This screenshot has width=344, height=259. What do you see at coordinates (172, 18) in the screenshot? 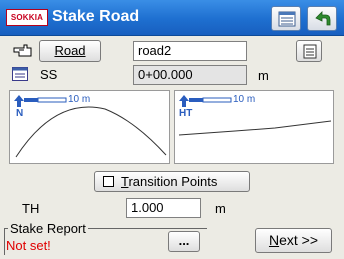
I see `title-bar: SOKKIA Stake Road` at bounding box center [172, 18].